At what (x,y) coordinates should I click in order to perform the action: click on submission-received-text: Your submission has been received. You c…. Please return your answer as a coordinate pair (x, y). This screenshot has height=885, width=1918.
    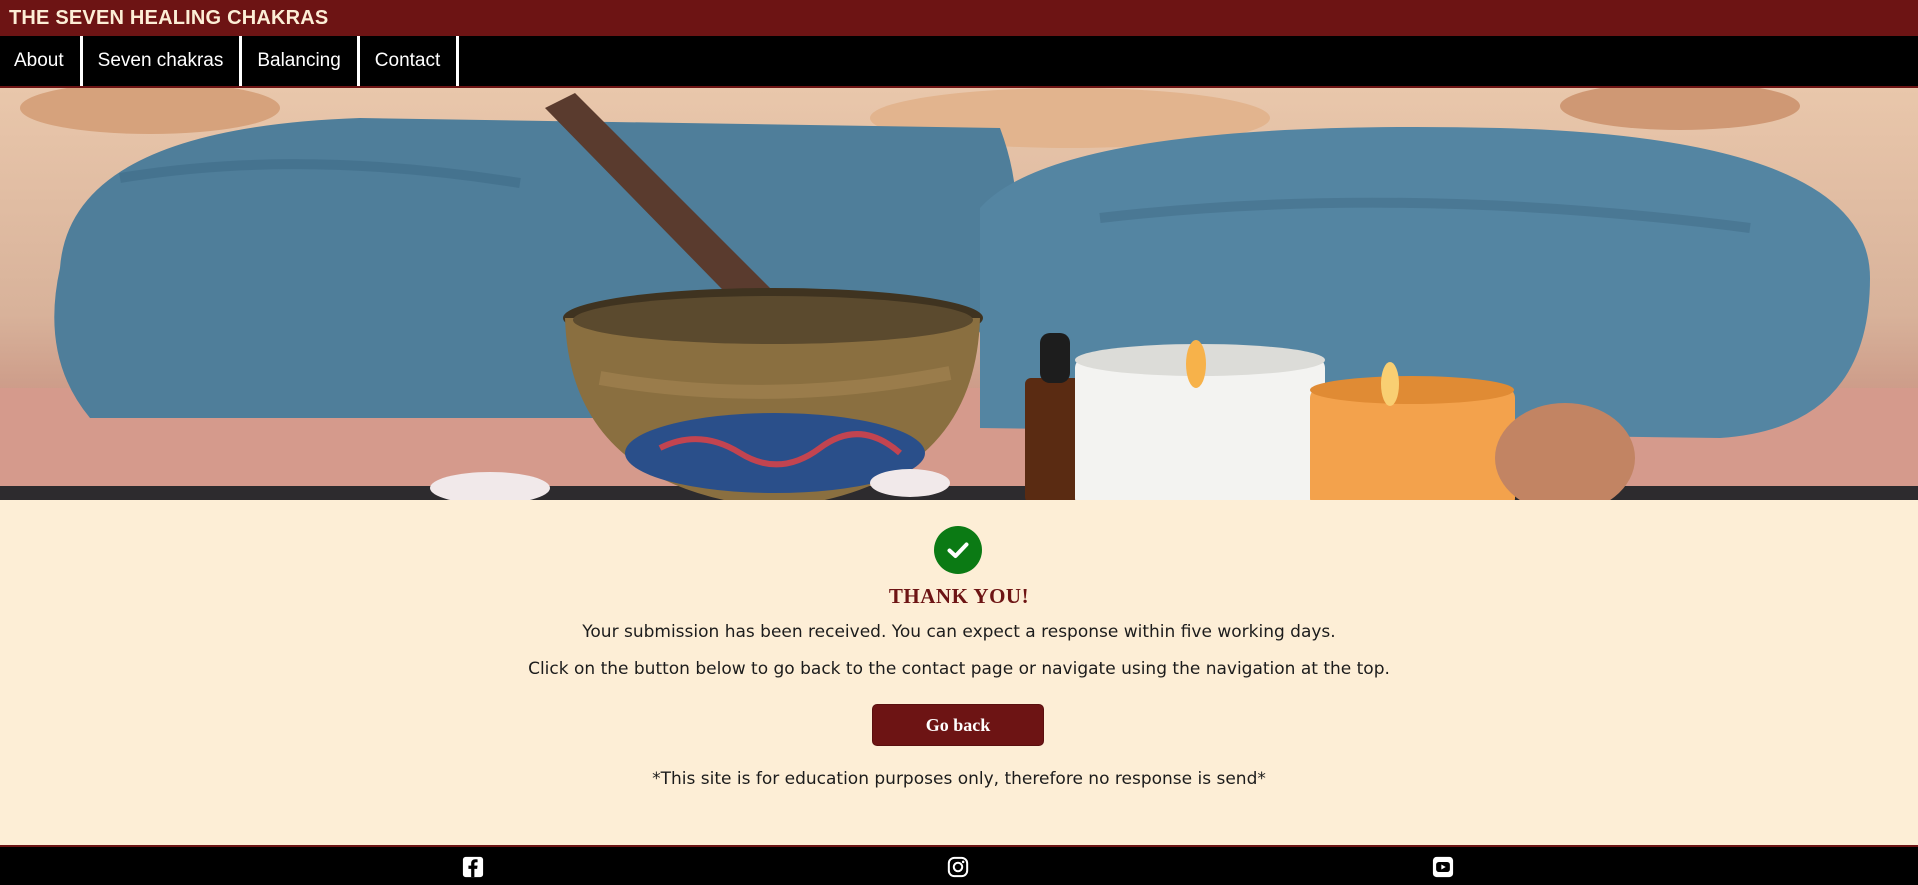
    Looking at the image, I should click on (959, 632).